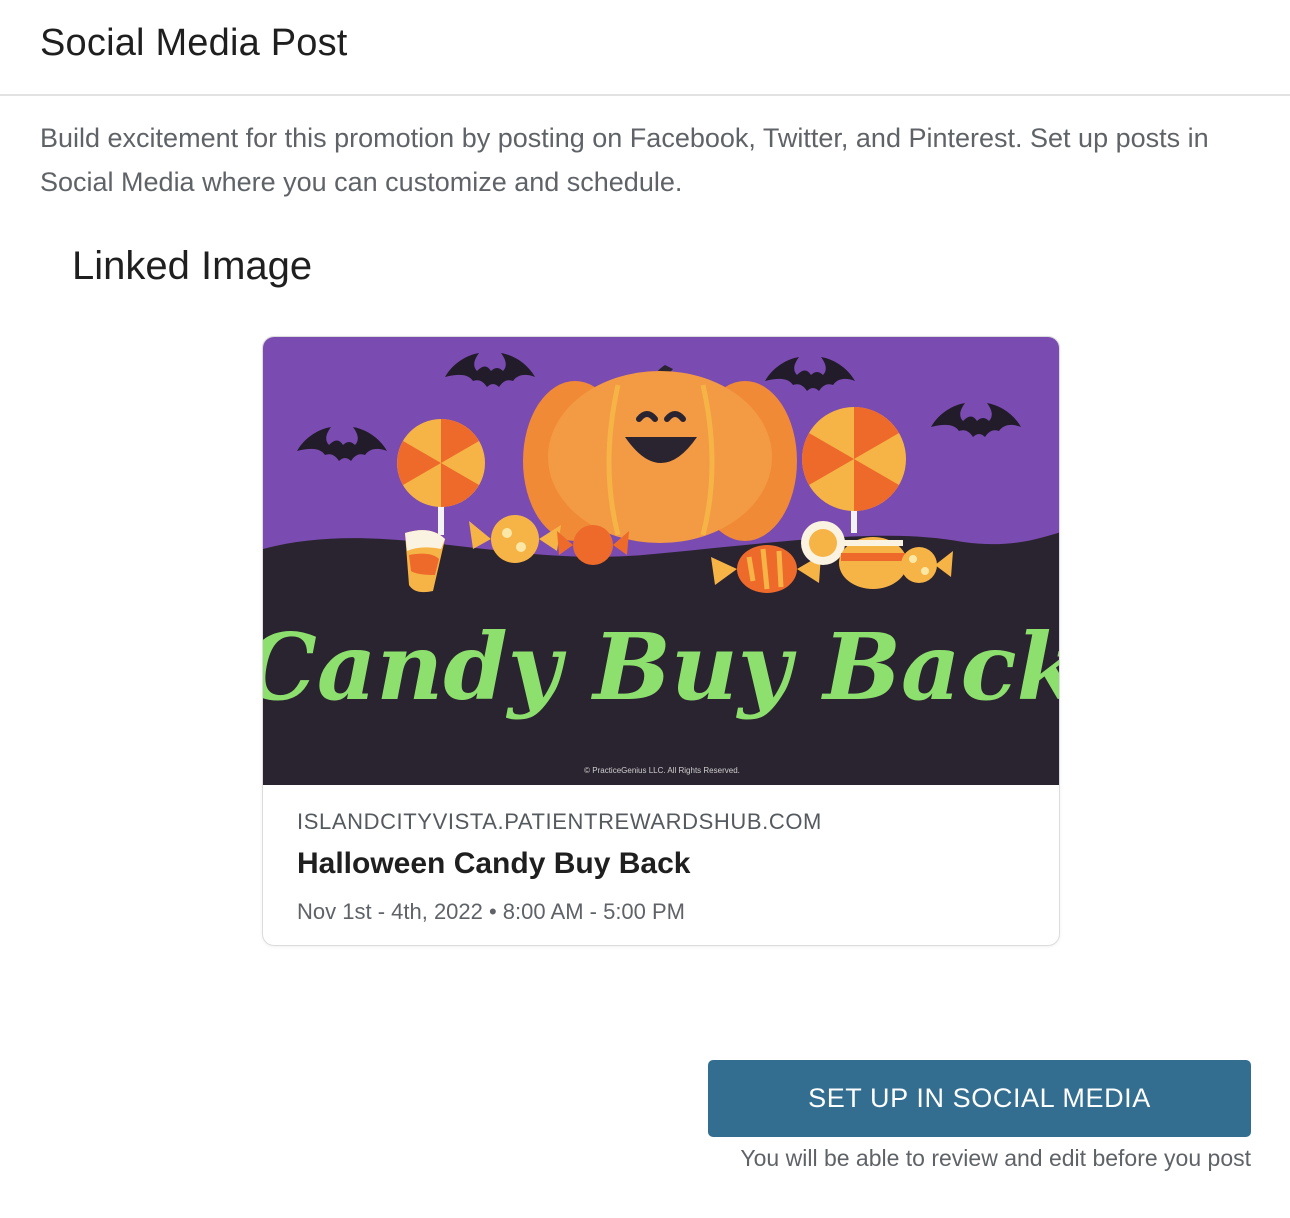 This screenshot has width=1290, height=1218. Describe the element at coordinates (192, 266) in the screenshot. I see `linked-image-heading: Linked Image` at that location.